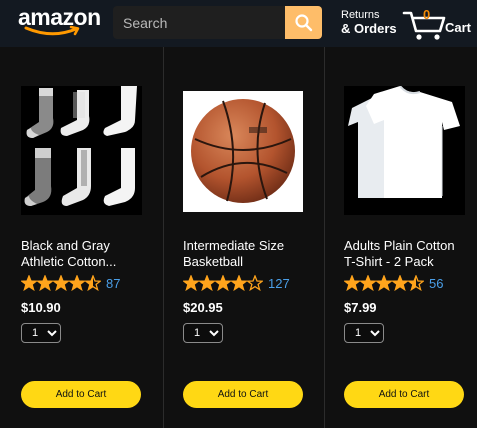 This screenshot has width=477, height=428. I want to click on review-count-link: 56, so click(436, 283).